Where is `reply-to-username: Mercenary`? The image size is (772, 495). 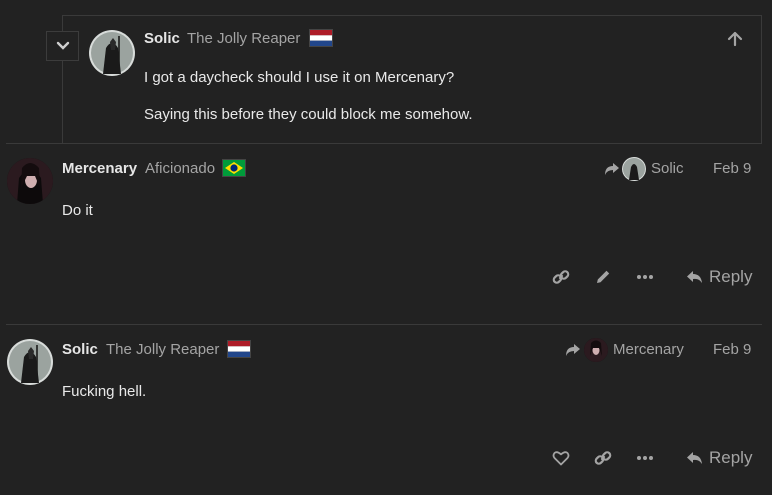
reply-to-username: Mercenary is located at coordinates (648, 349).